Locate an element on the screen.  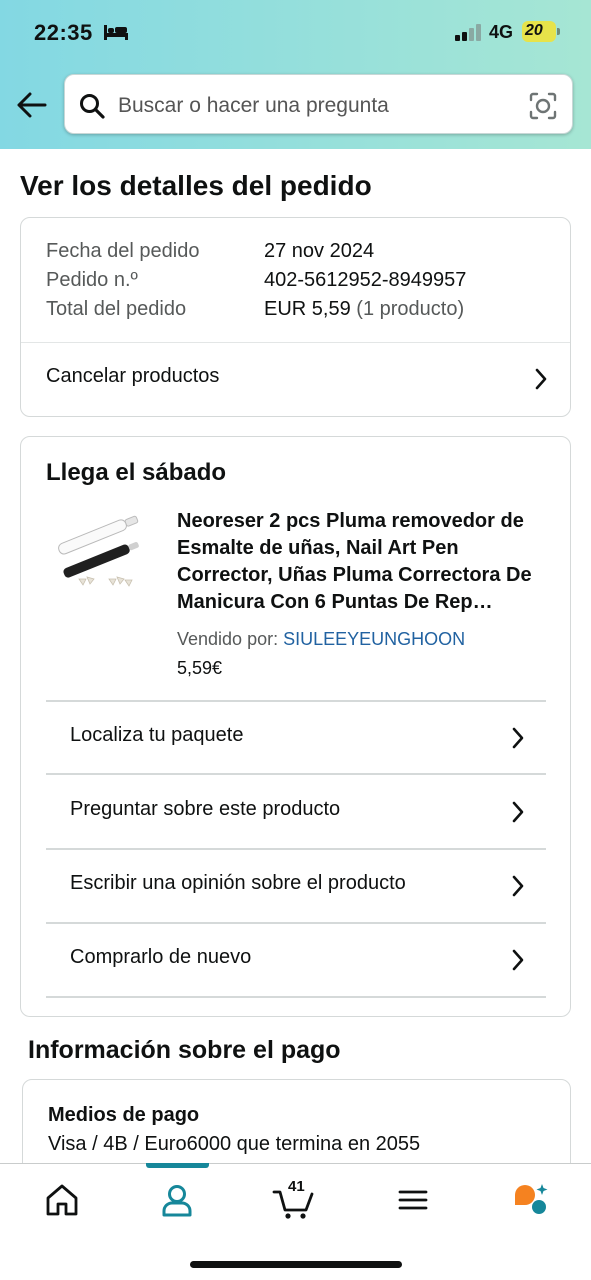
track-package-label: Localiza tu paquete is located at coordinates (157, 735).